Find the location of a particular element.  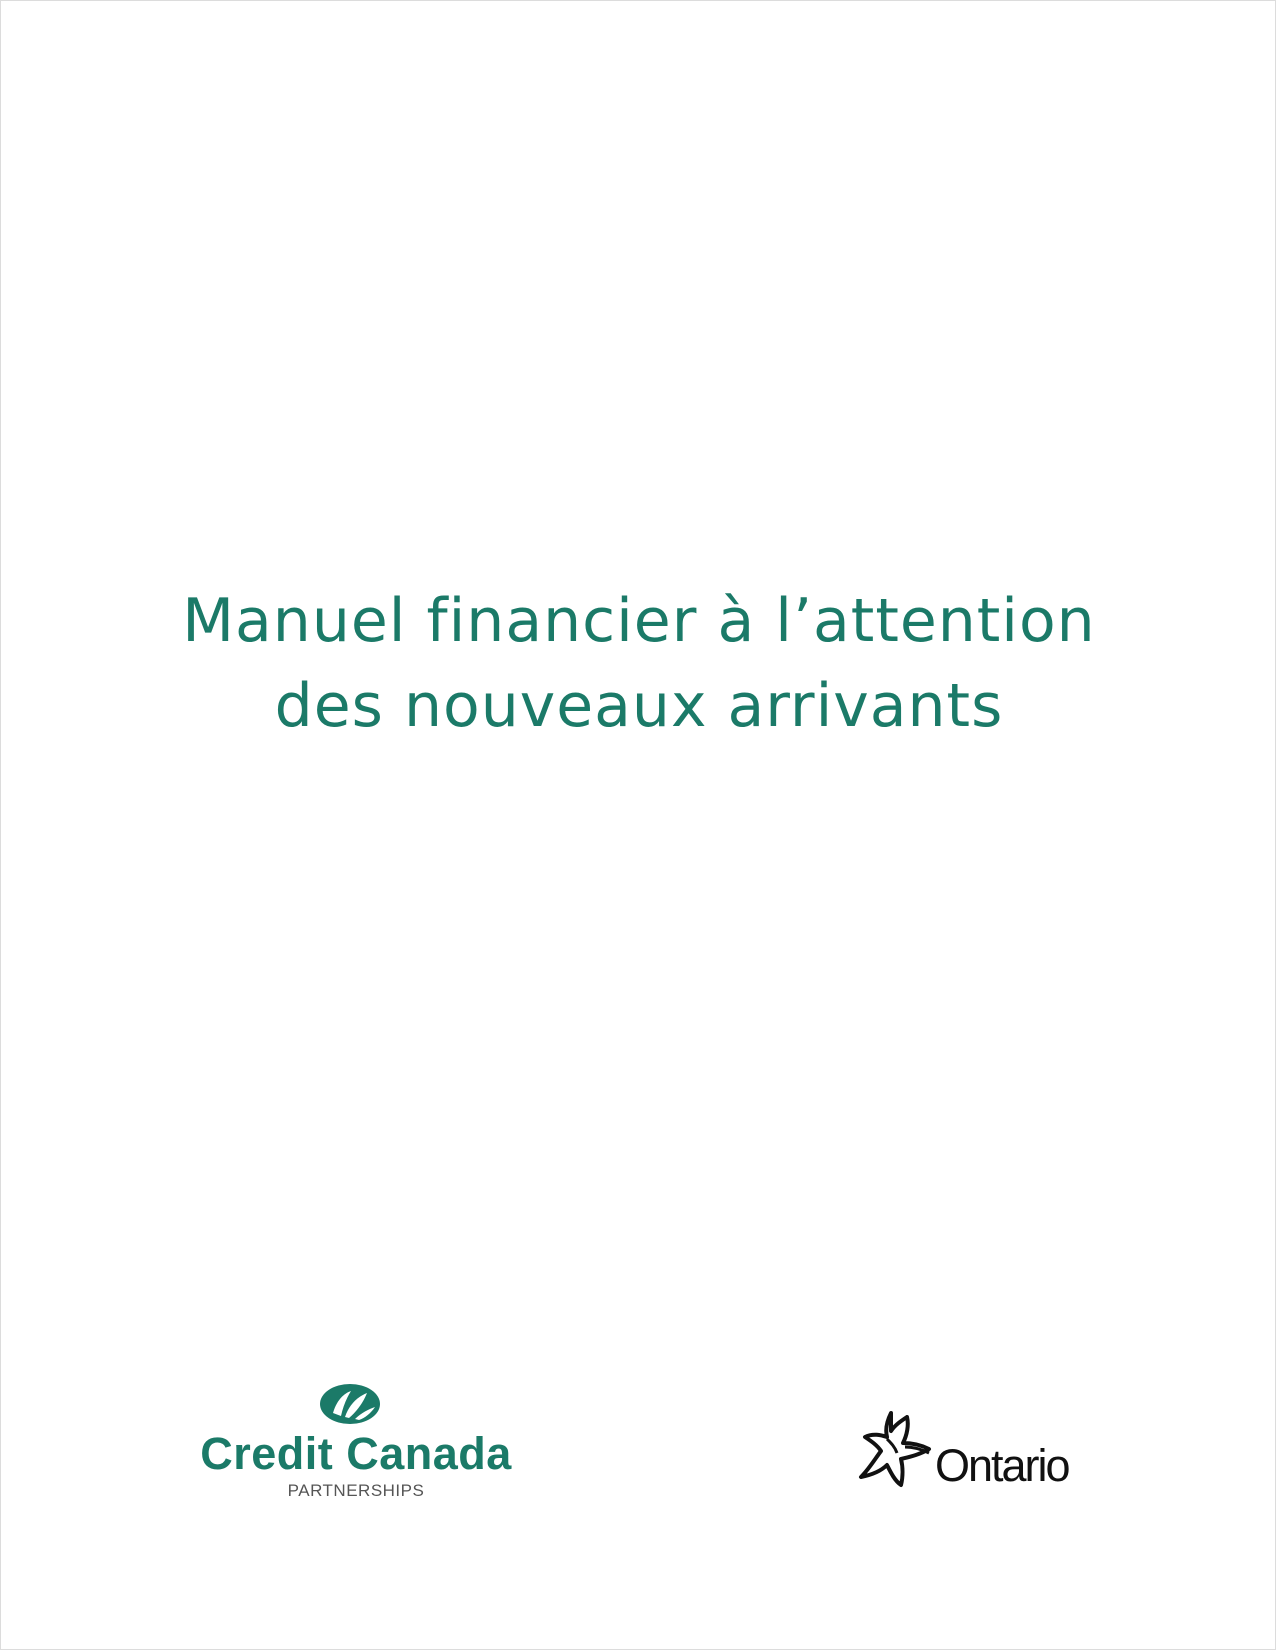

ontario-logo: Ontario is located at coordinates (977, 1450).